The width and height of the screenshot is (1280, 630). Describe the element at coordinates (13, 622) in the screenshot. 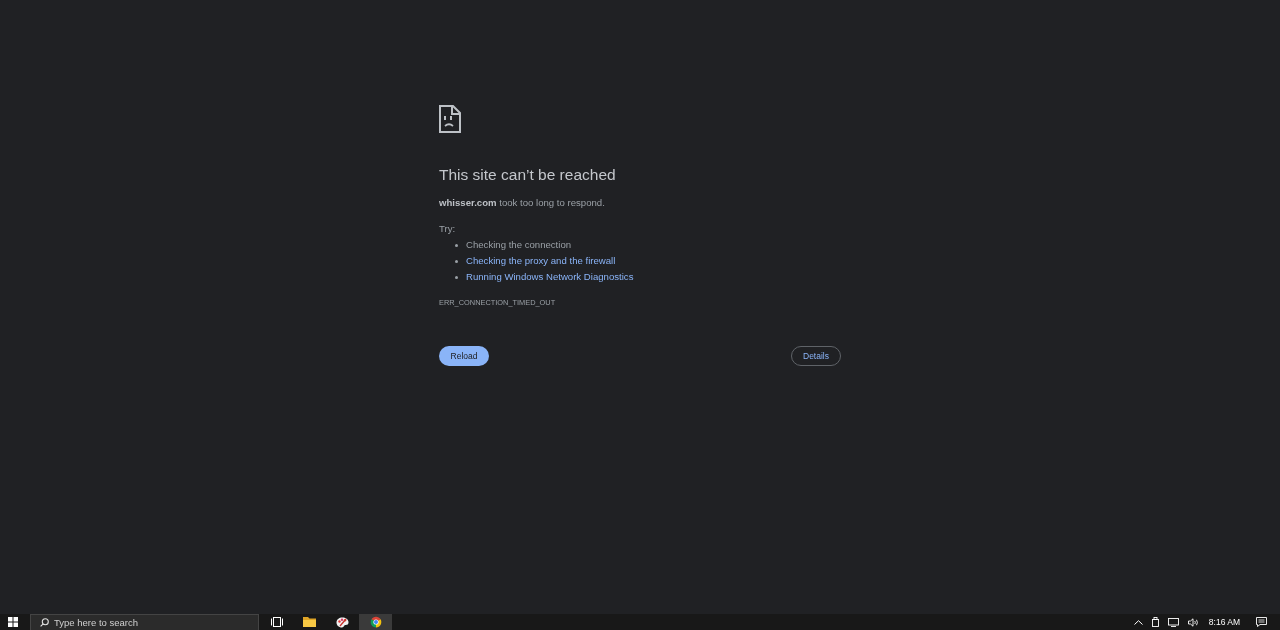

I see `windows-logo-icon` at that location.